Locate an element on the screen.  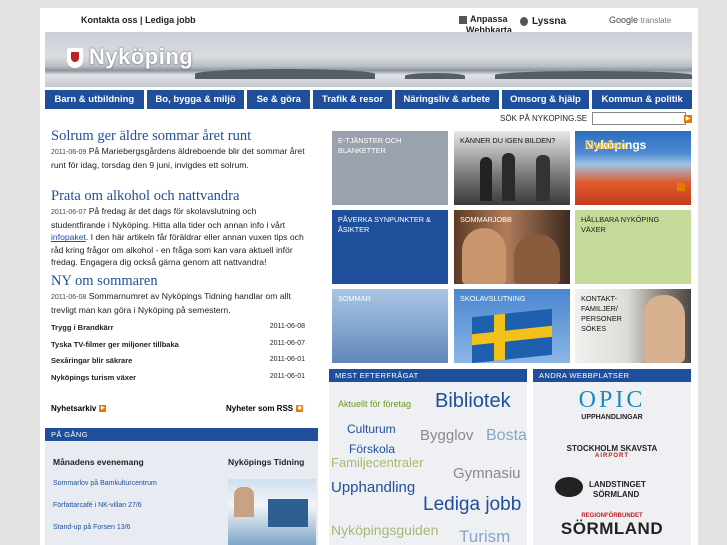
top-links: Kontakta oss | Lediga jobb is located at coordinates (138, 20).